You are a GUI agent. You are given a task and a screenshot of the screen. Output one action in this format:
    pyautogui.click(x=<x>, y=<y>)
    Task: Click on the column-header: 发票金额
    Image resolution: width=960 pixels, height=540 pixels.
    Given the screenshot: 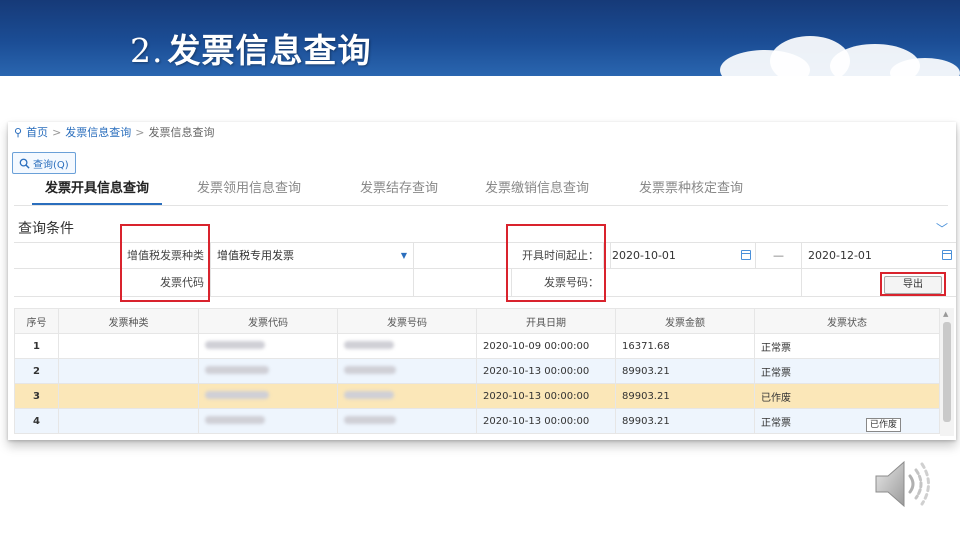 What is the action you would take?
    pyautogui.click(x=685, y=321)
    